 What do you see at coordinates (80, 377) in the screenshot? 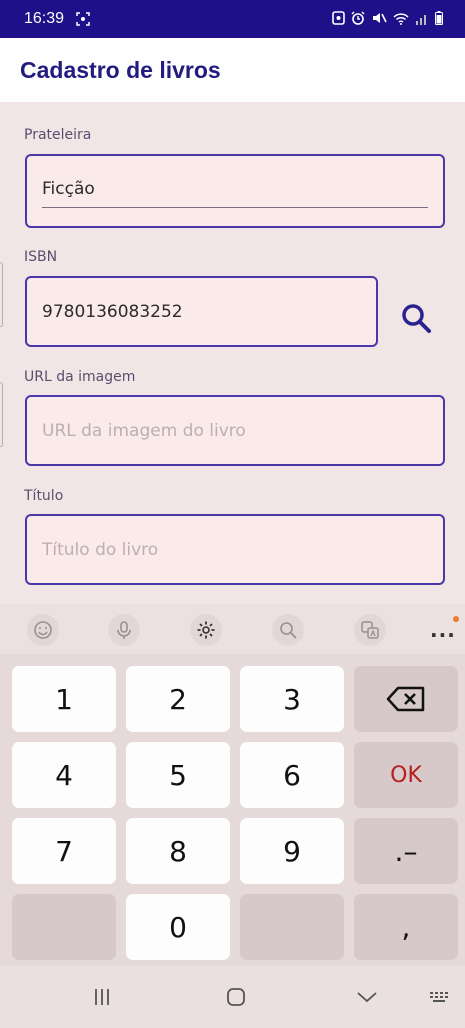
I see `image-url-label: URL da imagem` at bounding box center [80, 377].